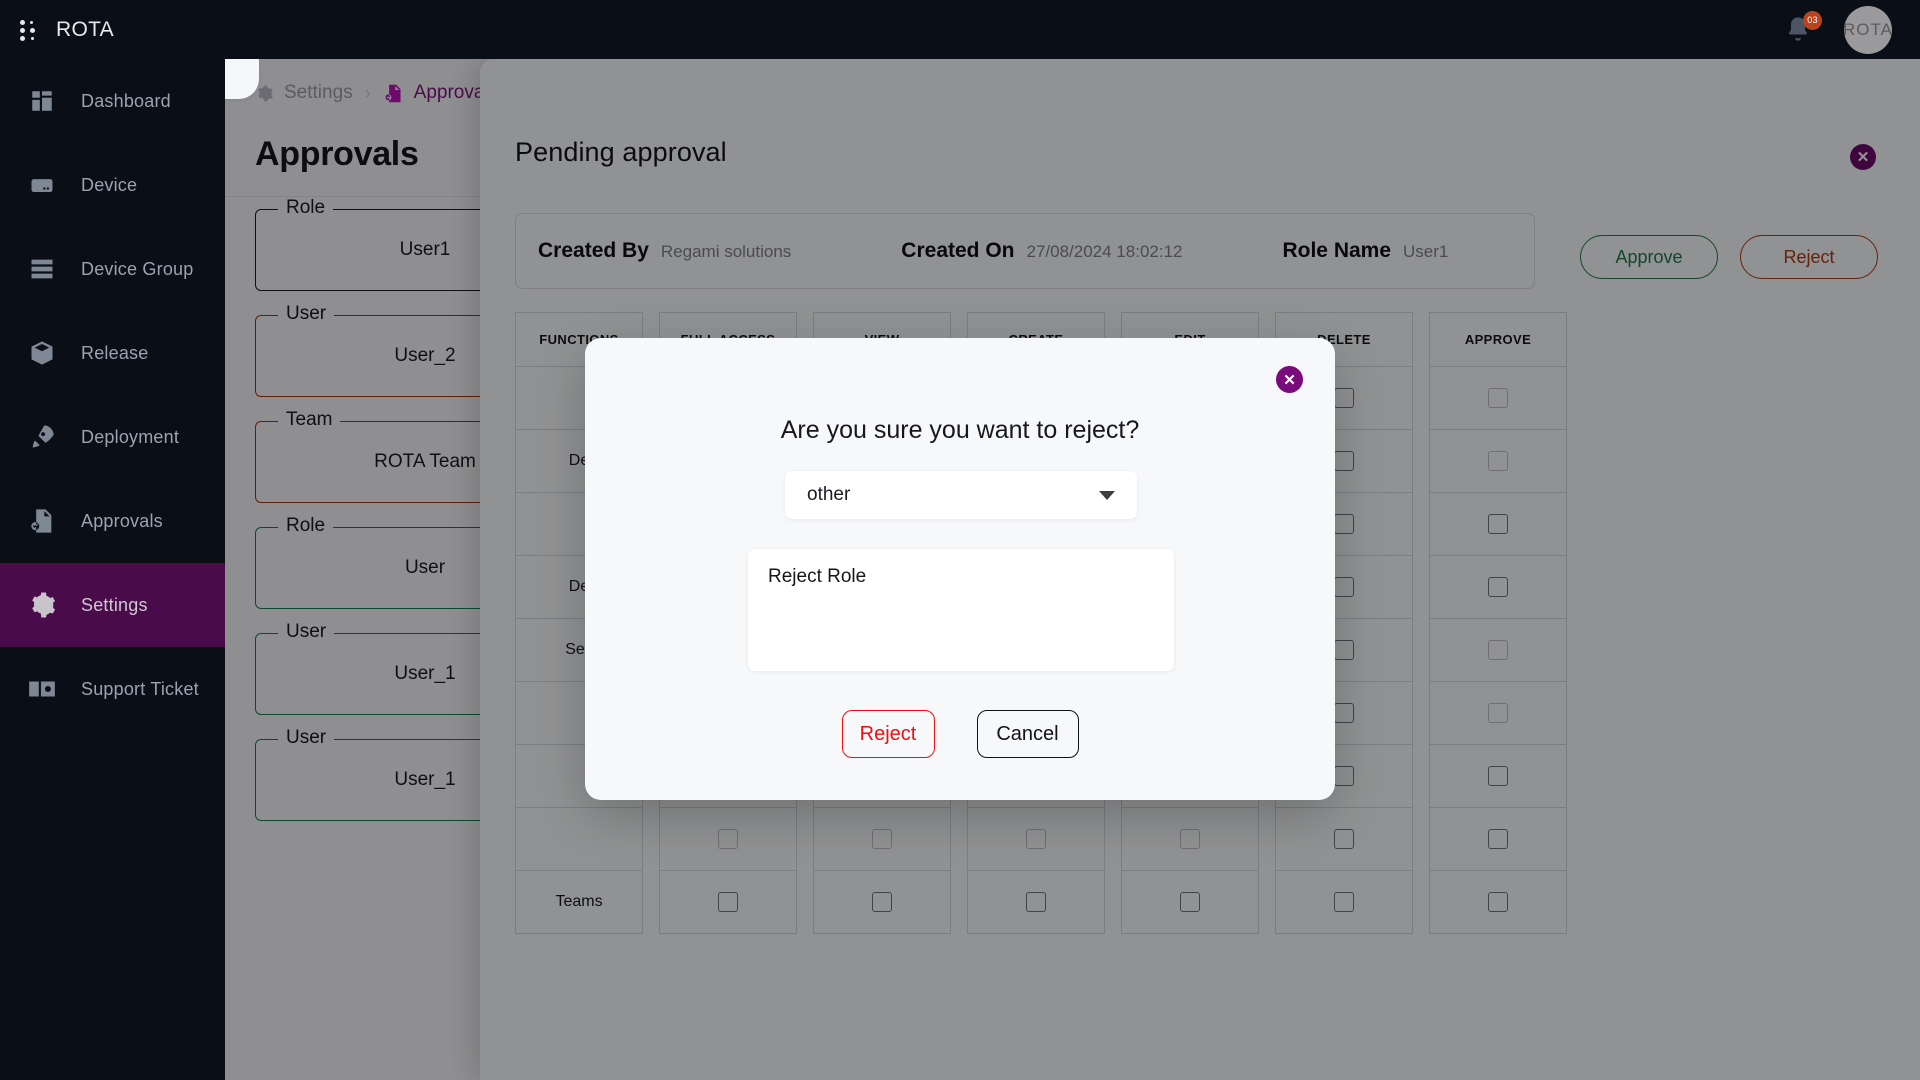  Describe the element at coordinates (960, 430) in the screenshot. I see `modal-question: Are you sure you want to reject?` at that location.